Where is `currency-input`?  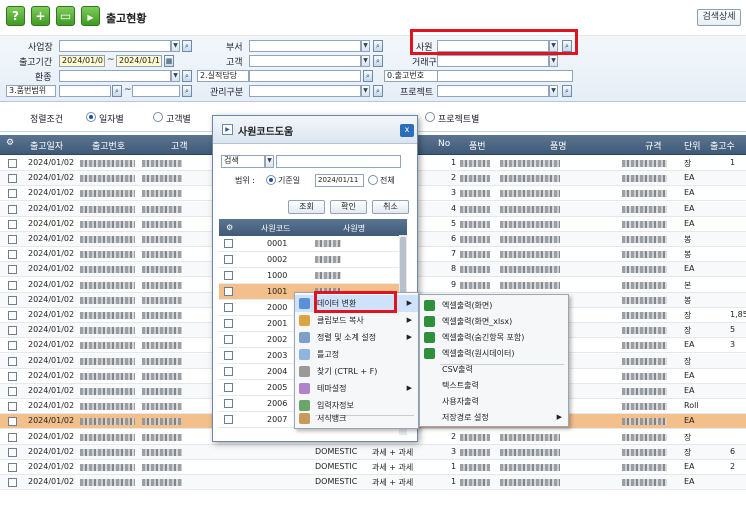
currency-input is located at coordinates (115, 76).